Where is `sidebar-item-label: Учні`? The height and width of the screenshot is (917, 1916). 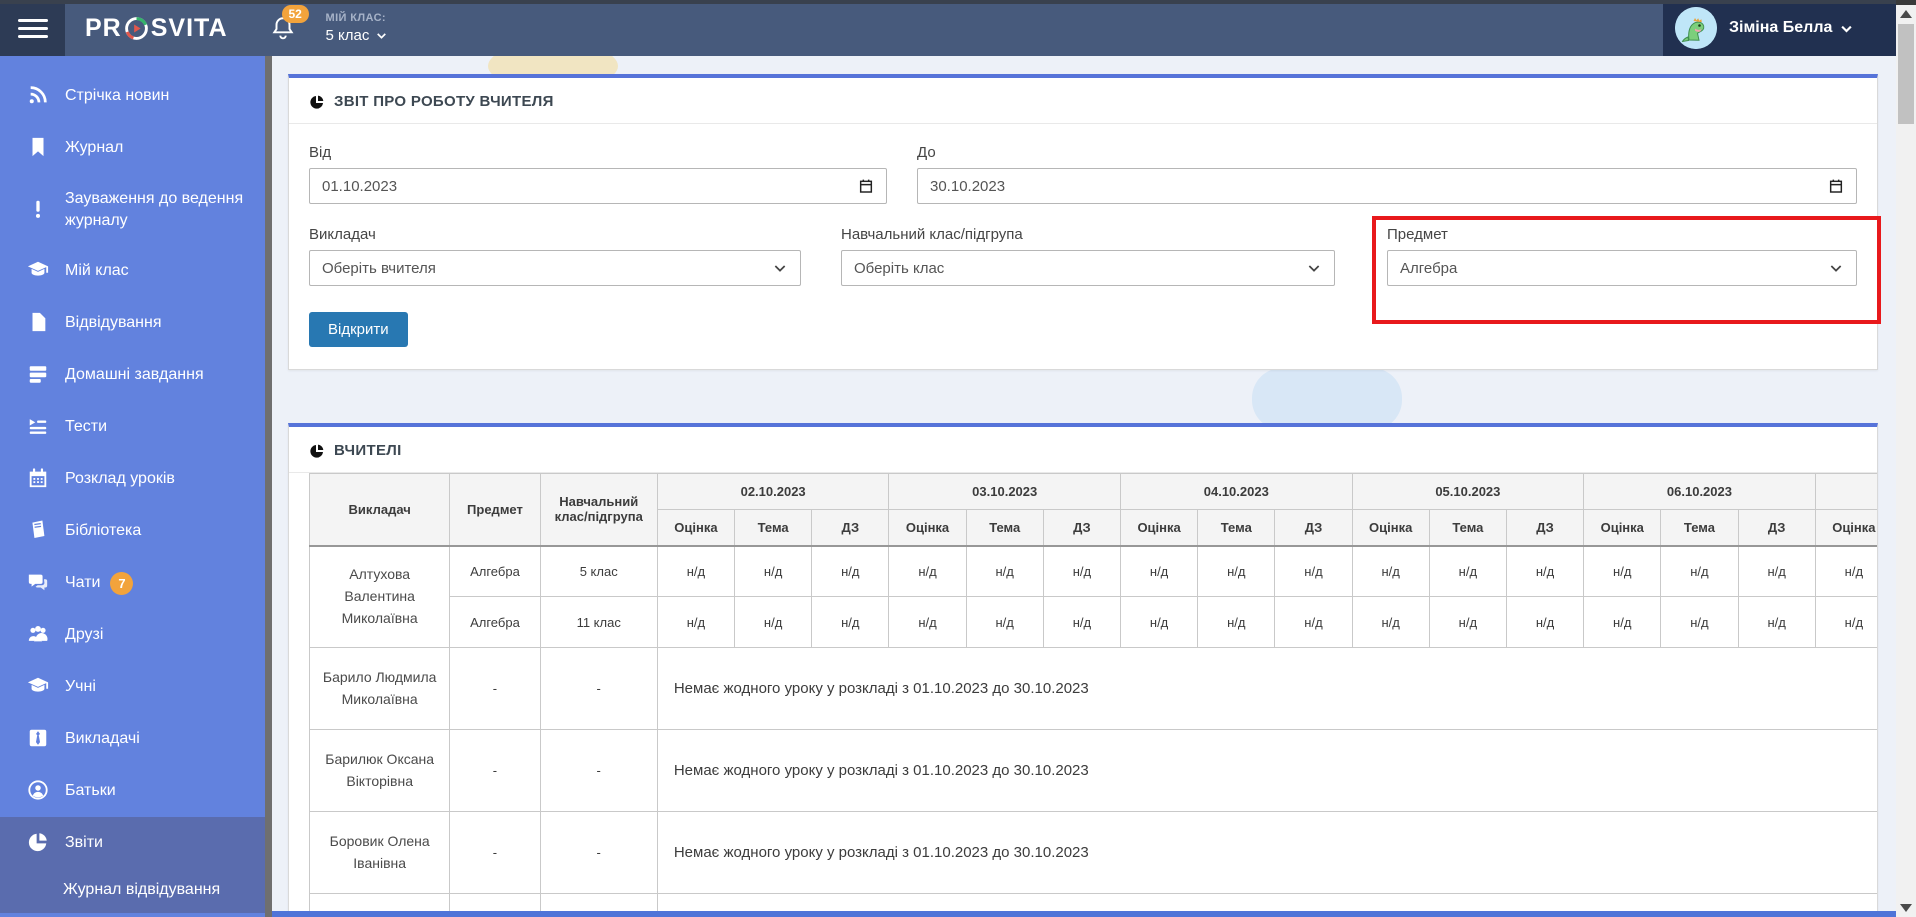
sidebar-item-label: Учні is located at coordinates (80, 687).